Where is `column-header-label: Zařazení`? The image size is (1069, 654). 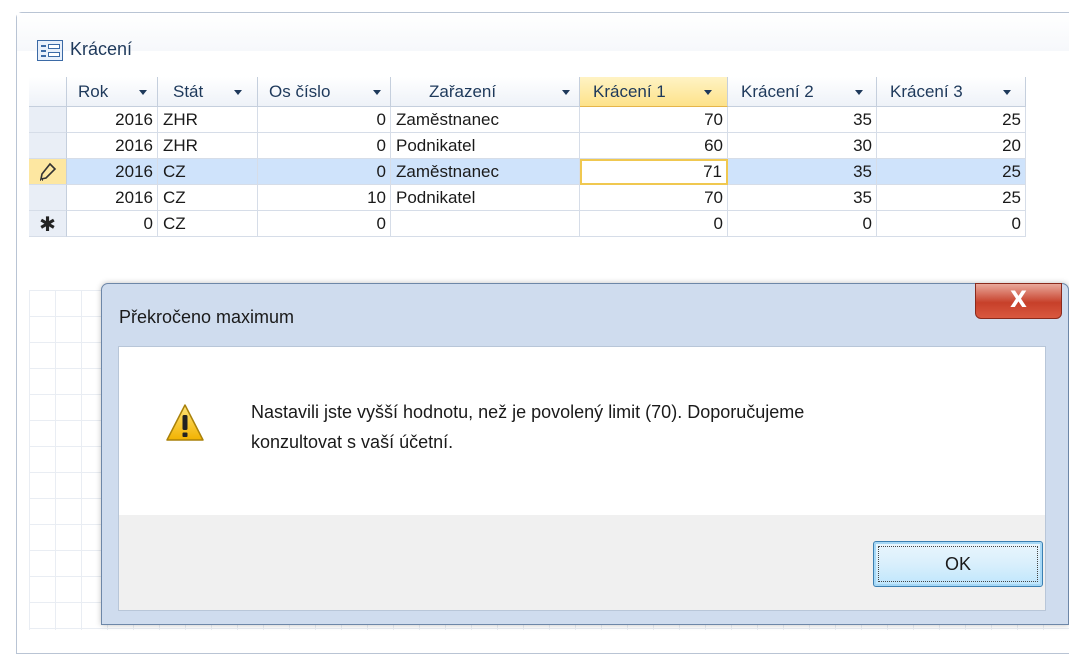
column-header-label: Zařazení is located at coordinates (463, 91).